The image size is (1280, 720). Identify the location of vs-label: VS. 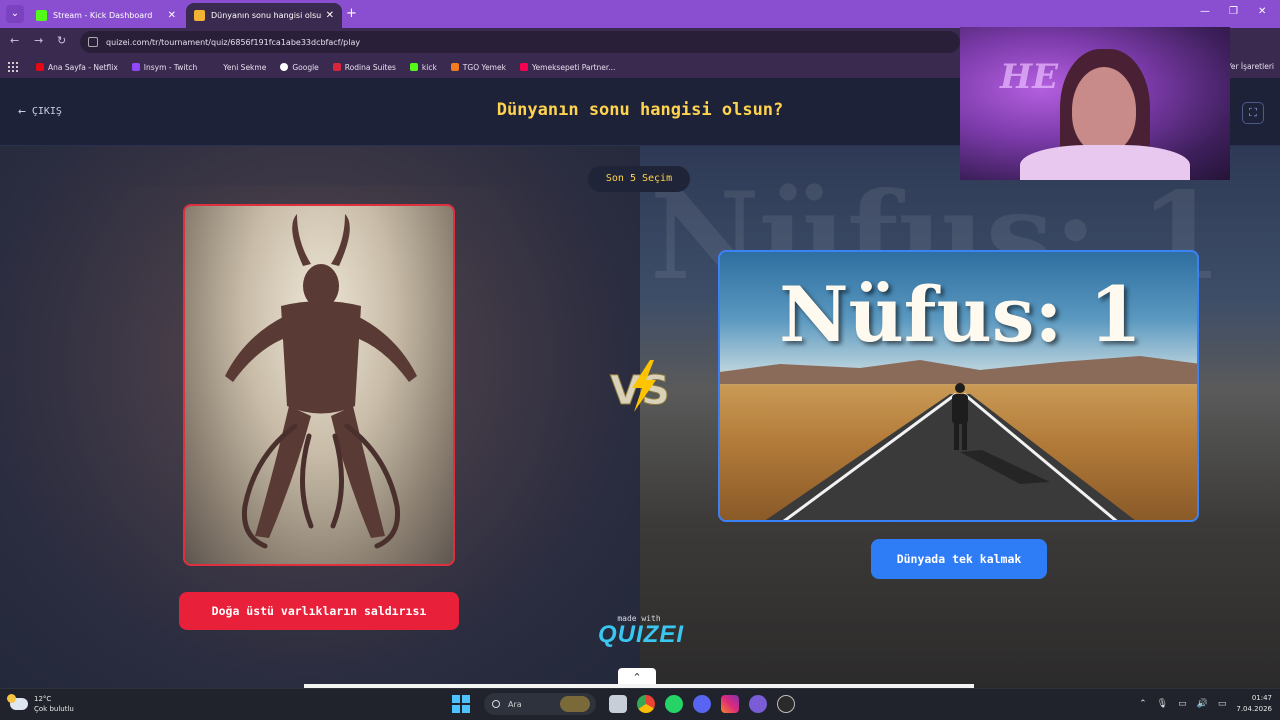
(640, 391).